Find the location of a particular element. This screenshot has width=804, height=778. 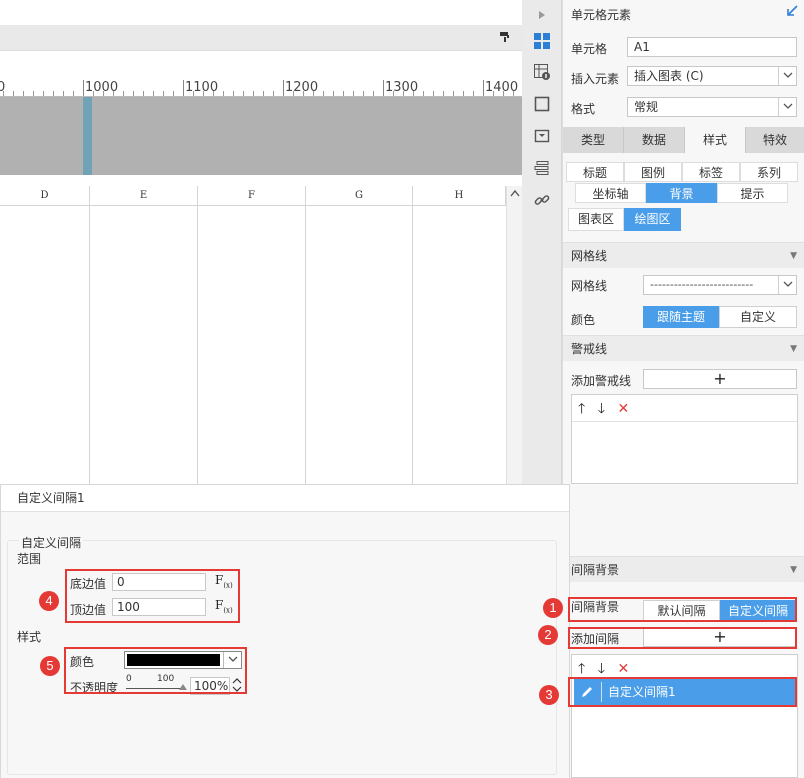

insert-element-label: 插入元素 is located at coordinates (595, 79).